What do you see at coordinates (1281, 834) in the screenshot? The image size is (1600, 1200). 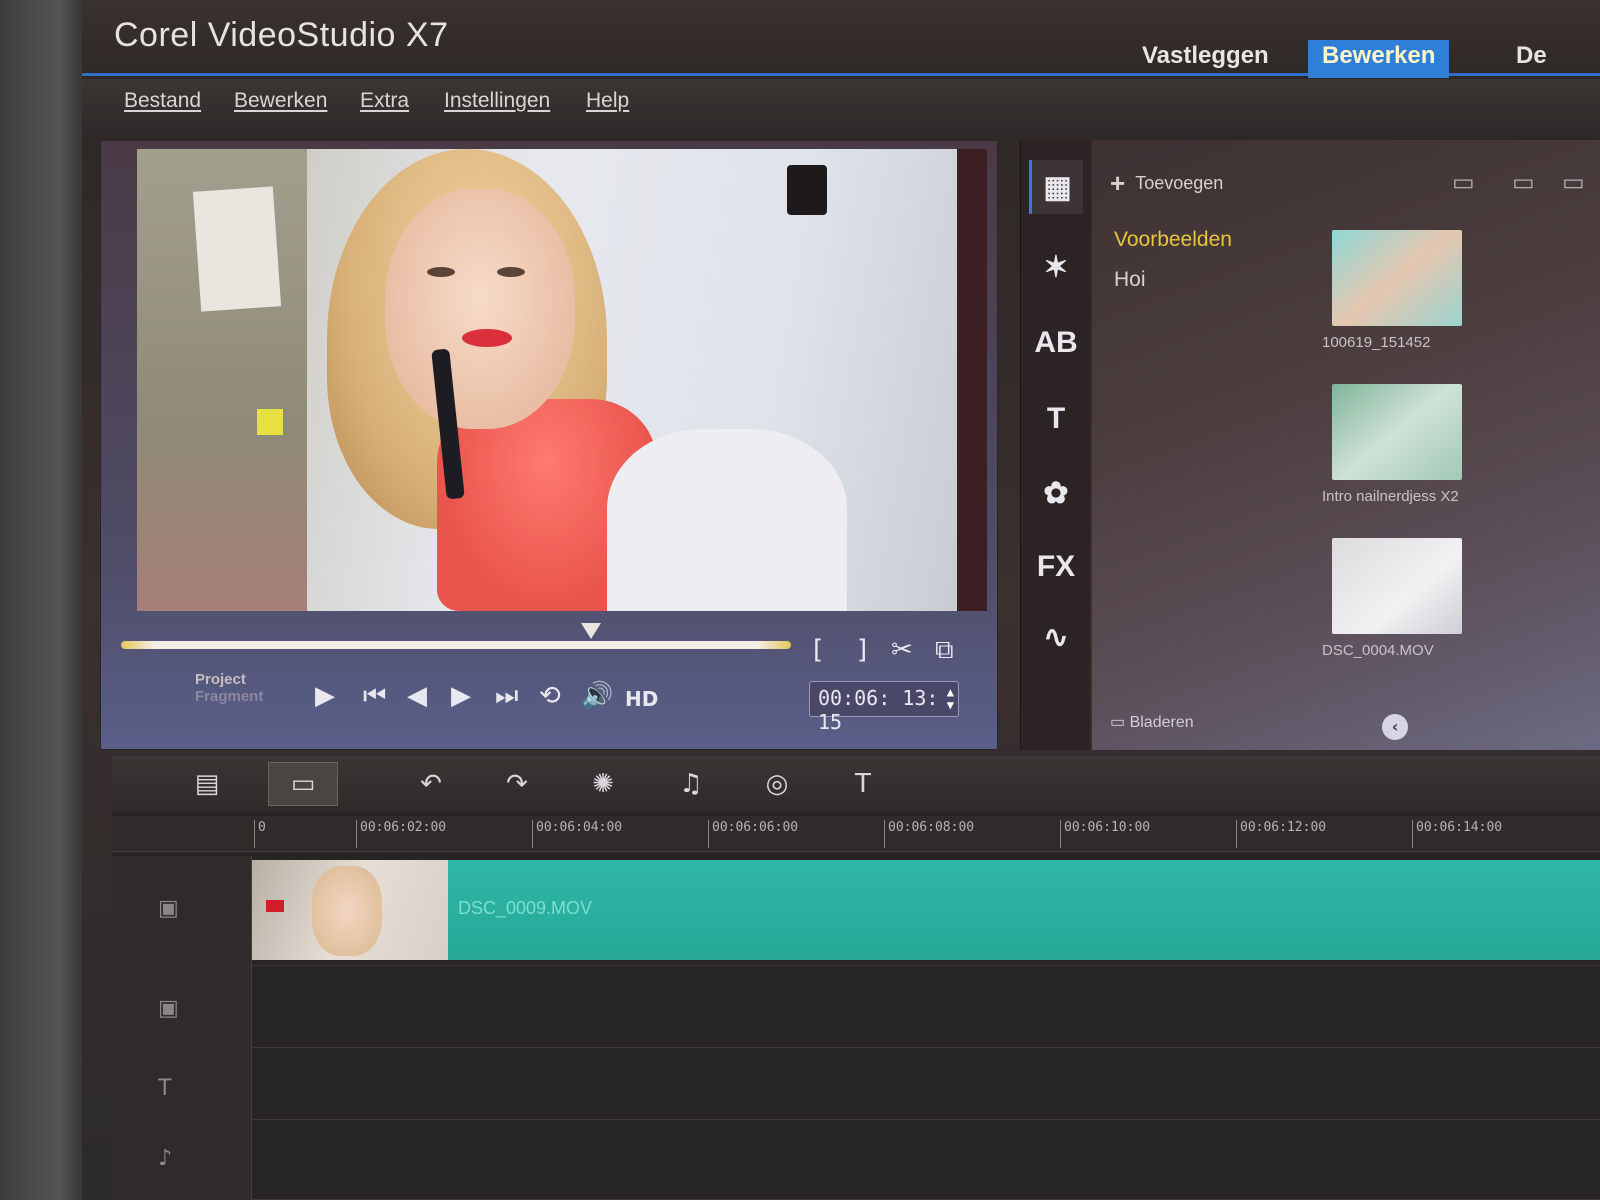 I see `ruler-tick: 00:06:12:00` at bounding box center [1281, 834].